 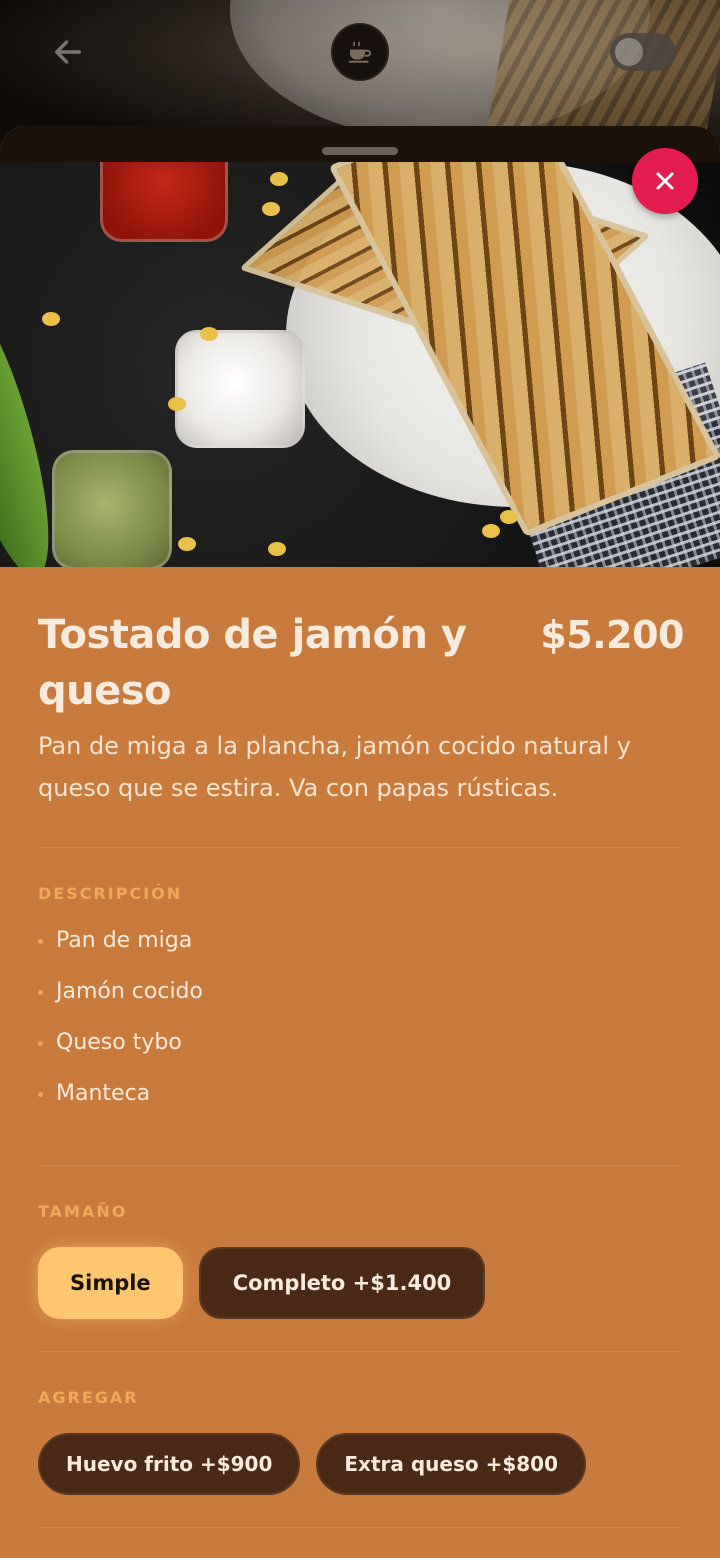 I want to click on coffee-cup-icon, so click(x=359, y=52).